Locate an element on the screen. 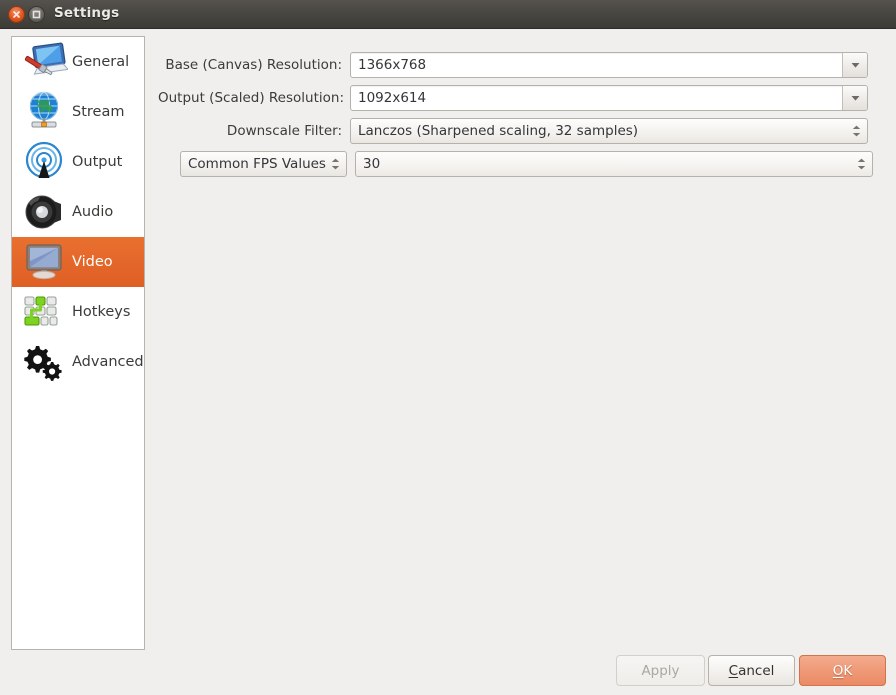 Image resolution: width=896 pixels, height=695 pixels. maximize-icon is located at coordinates (36, 14).